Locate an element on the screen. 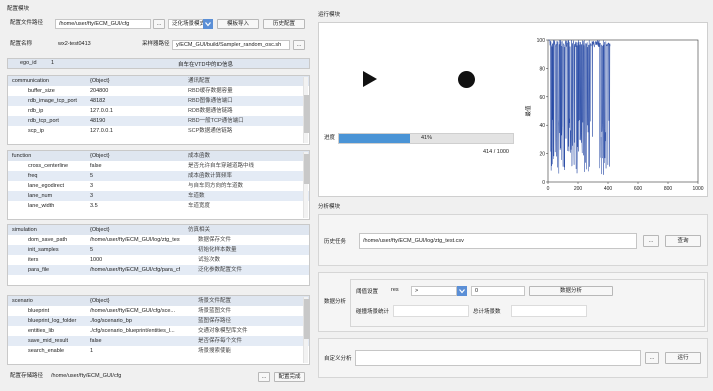  custom-analysis-group: 自定义分析 ... 运行 is located at coordinates (513, 358).